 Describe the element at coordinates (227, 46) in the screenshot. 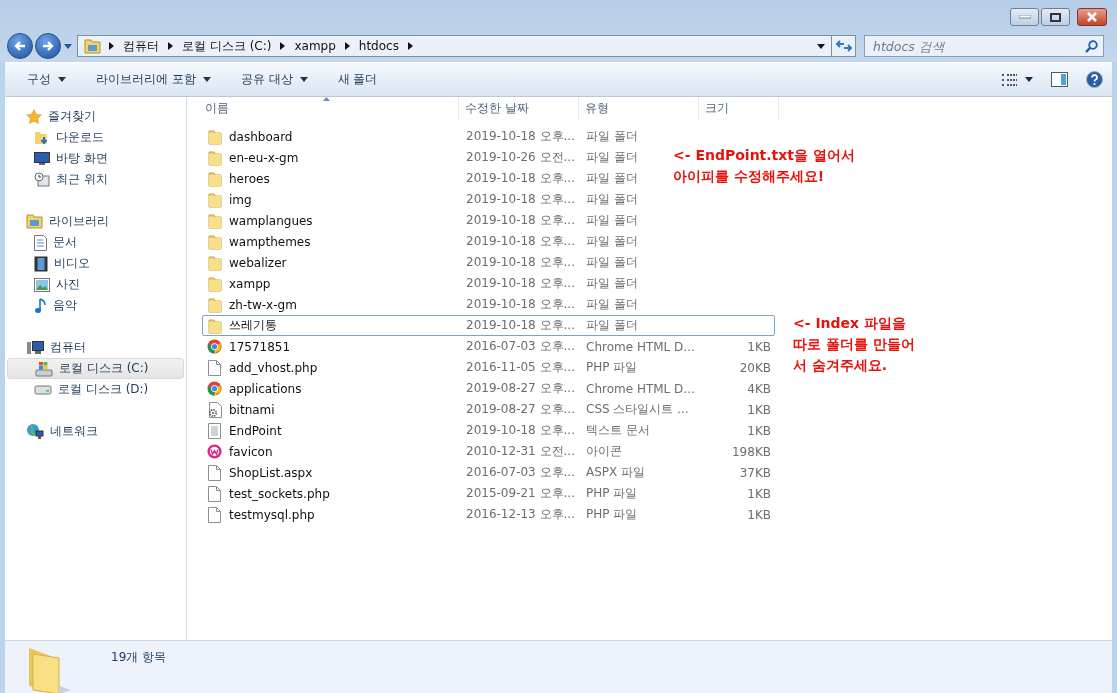

I see `breadcrumb-item: 로컬 디스크 (C:)` at that location.